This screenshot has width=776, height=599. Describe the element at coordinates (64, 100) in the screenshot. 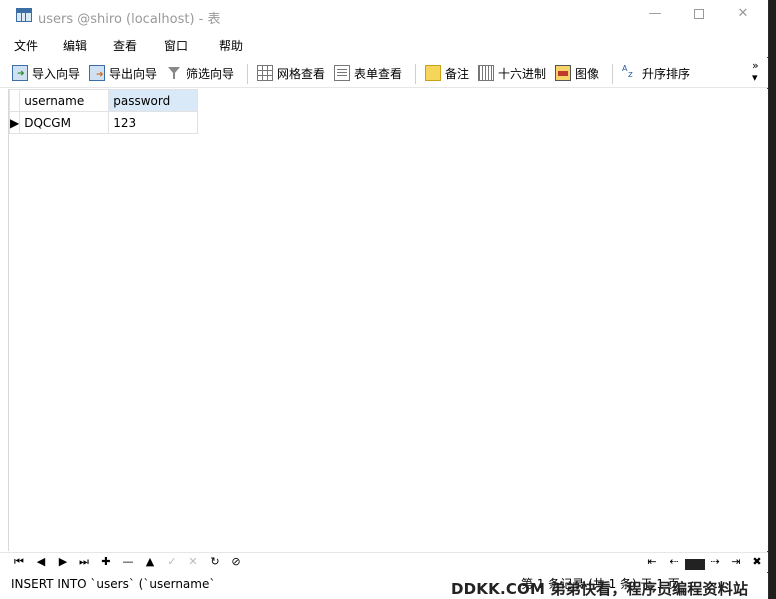

I see `column-header-username: username` at that location.